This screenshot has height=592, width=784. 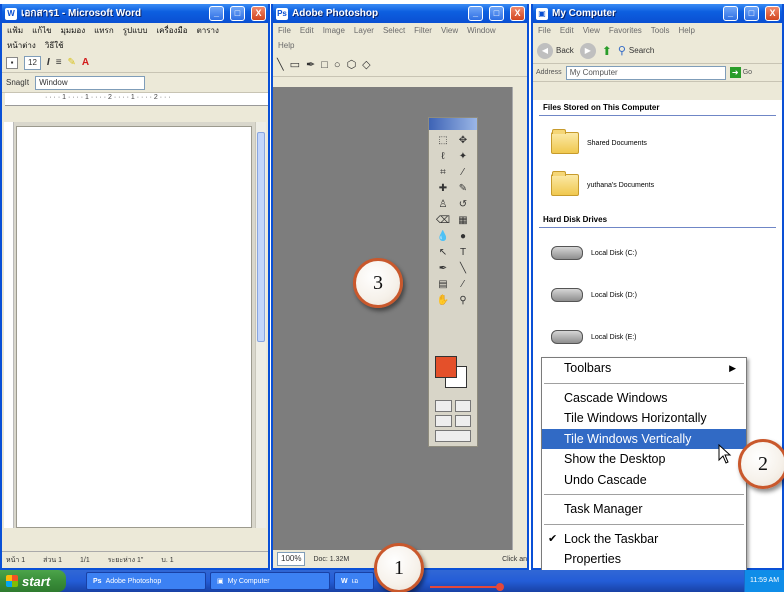 What do you see at coordinates (33, 581) in the screenshot?
I see `start-button: start` at bounding box center [33, 581].